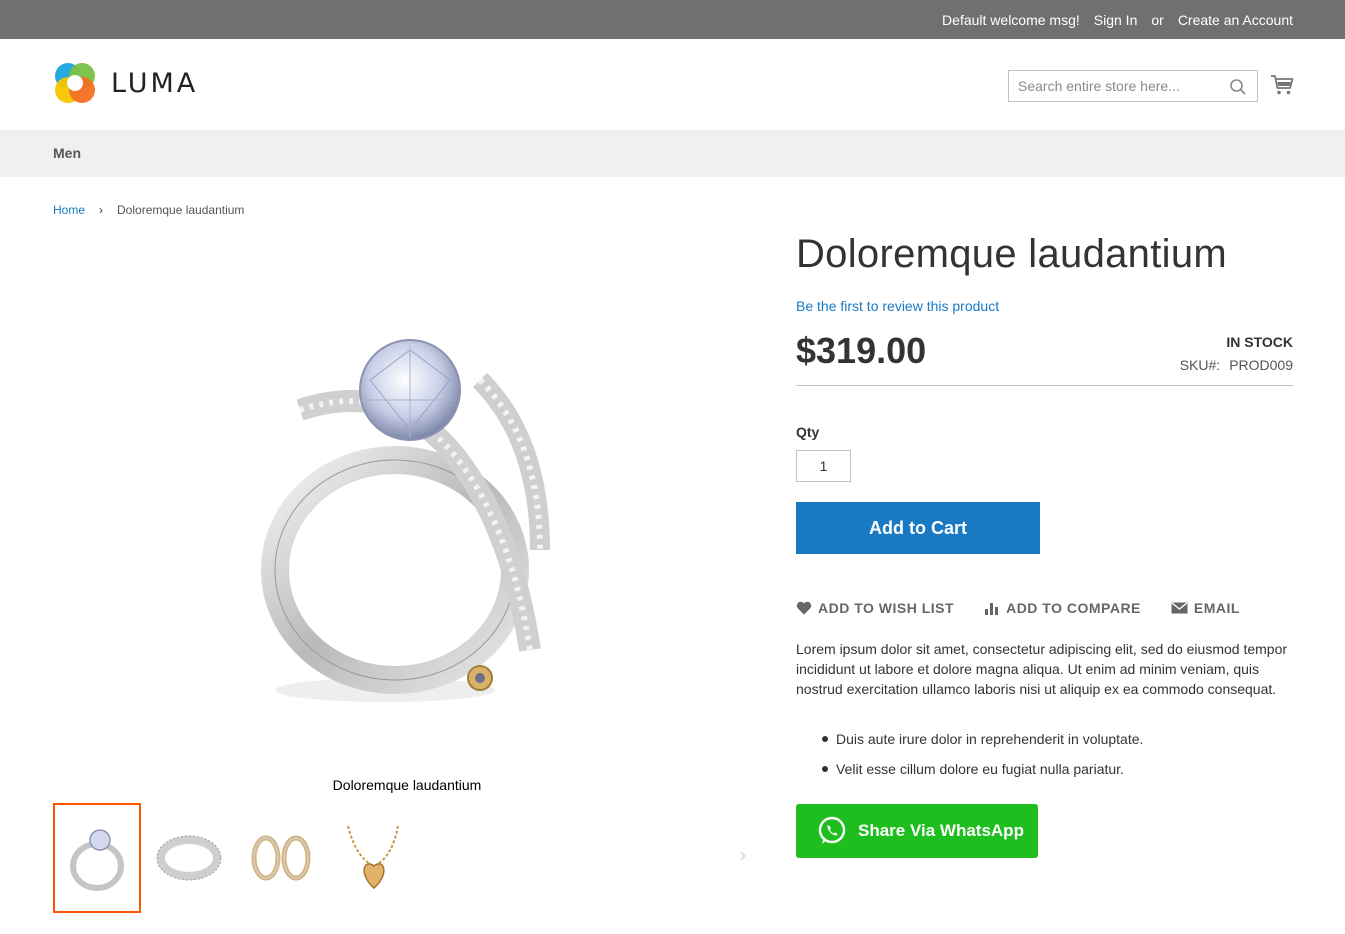 This screenshot has height=934, width=1345. Describe the element at coordinates (181, 210) in the screenshot. I see `breadcrumb-current: Doloremque laudantium` at that location.